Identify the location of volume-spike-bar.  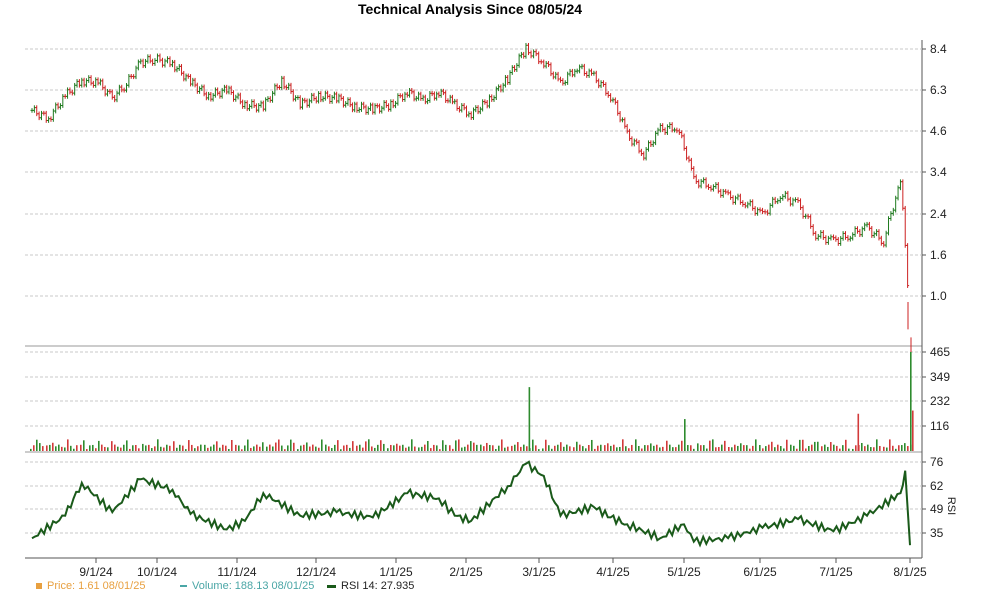
(529, 419).